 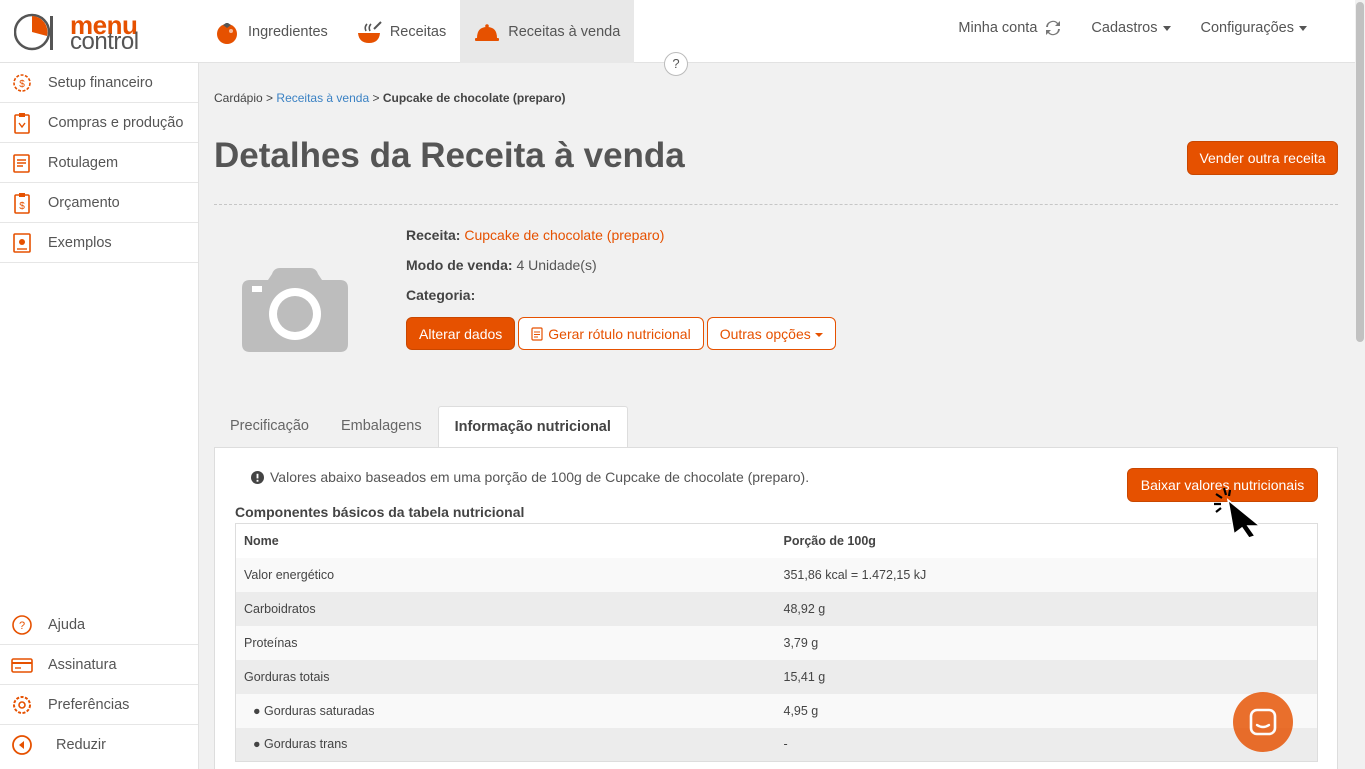 I want to click on other-options-label: Outras opções, so click(x=771, y=334).